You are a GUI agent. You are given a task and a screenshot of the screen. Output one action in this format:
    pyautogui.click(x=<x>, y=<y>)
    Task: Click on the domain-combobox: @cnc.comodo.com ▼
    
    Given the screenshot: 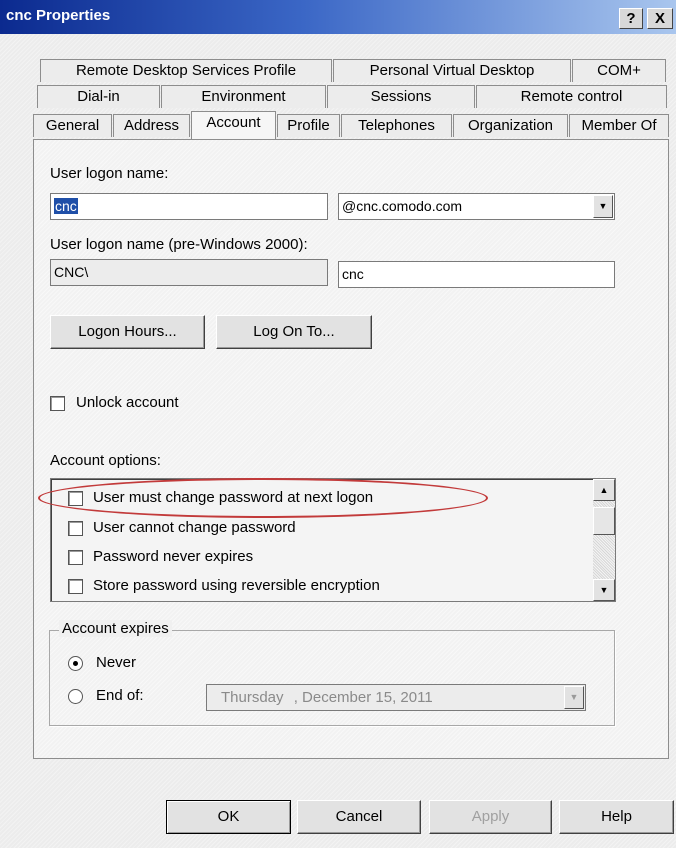 What is the action you would take?
    pyautogui.click(x=476, y=206)
    